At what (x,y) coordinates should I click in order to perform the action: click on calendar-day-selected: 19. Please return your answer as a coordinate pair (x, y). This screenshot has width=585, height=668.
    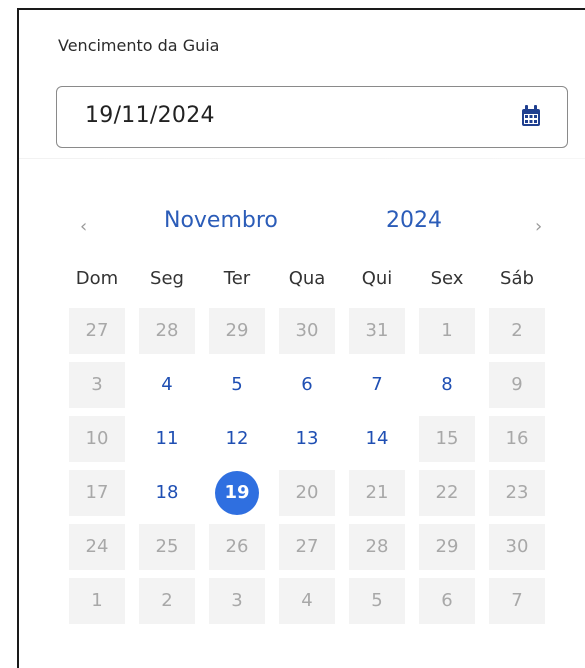
    Looking at the image, I should click on (237, 493).